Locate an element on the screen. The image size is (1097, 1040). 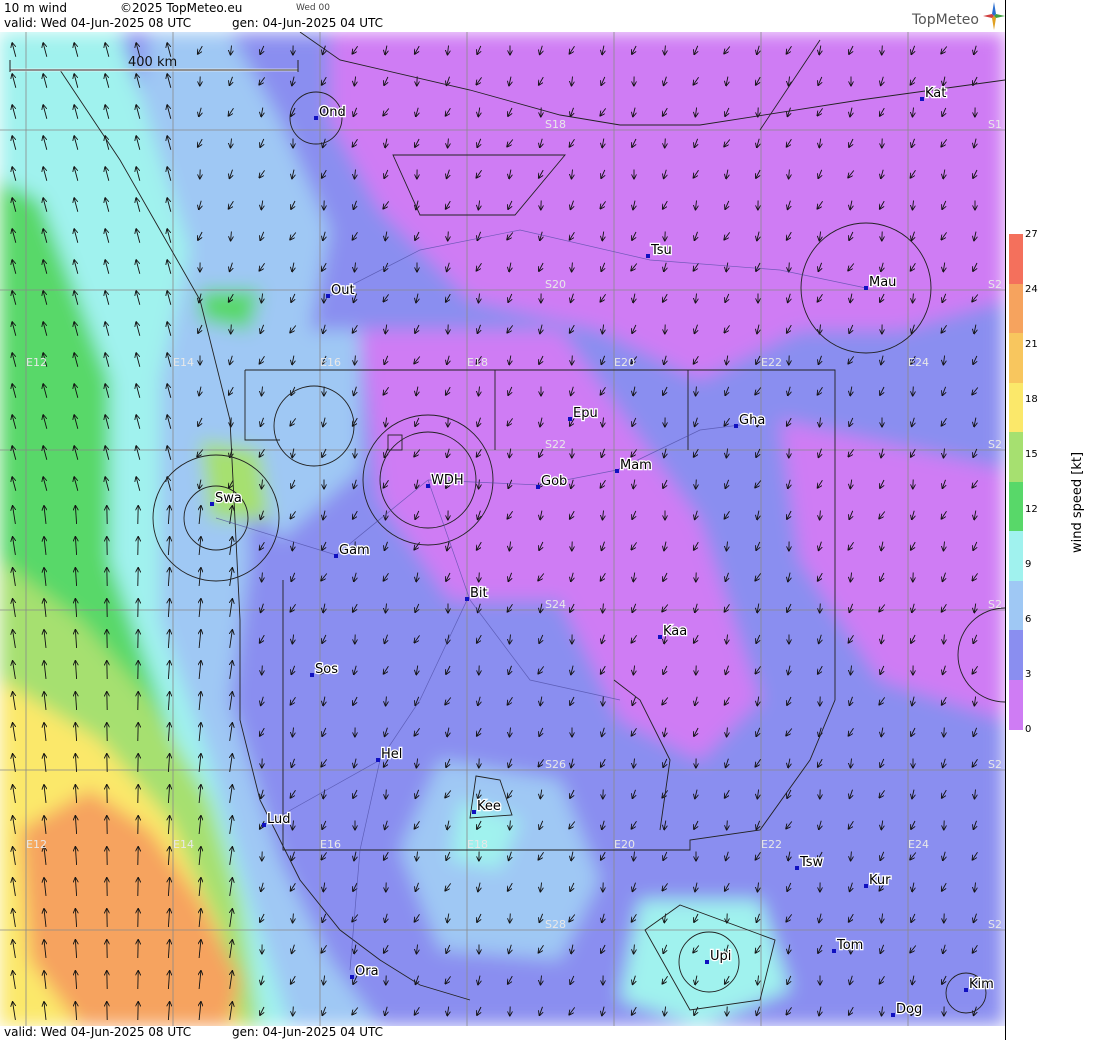
footer-gen: gen: 04-Jun-2025 04 UTC is located at coordinates (308, 1032).